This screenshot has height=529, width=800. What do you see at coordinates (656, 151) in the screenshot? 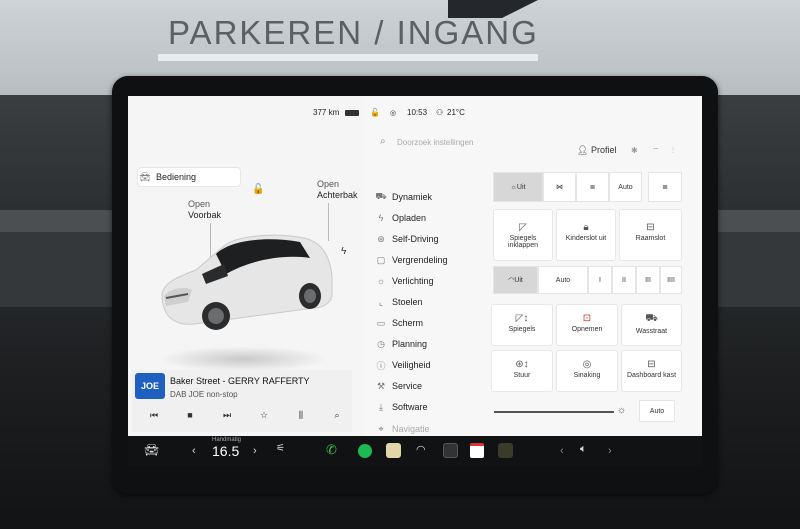
I see `wifi-icon: ⌔` at bounding box center [656, 151].